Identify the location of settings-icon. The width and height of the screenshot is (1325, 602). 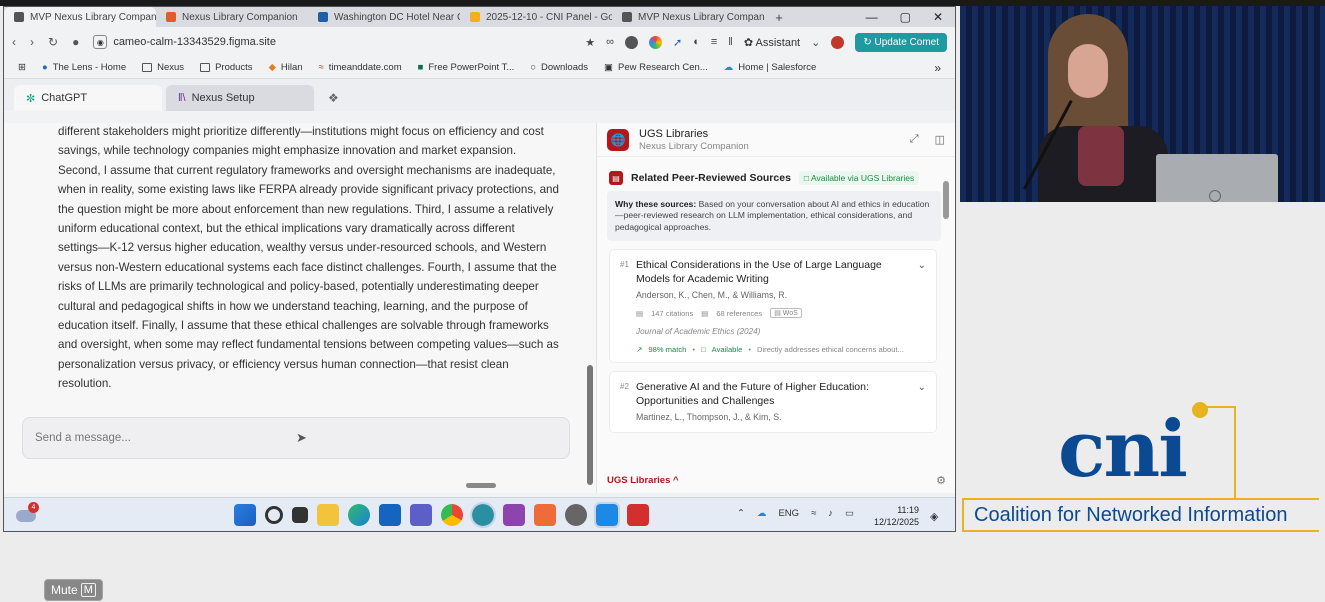
(576, 515).